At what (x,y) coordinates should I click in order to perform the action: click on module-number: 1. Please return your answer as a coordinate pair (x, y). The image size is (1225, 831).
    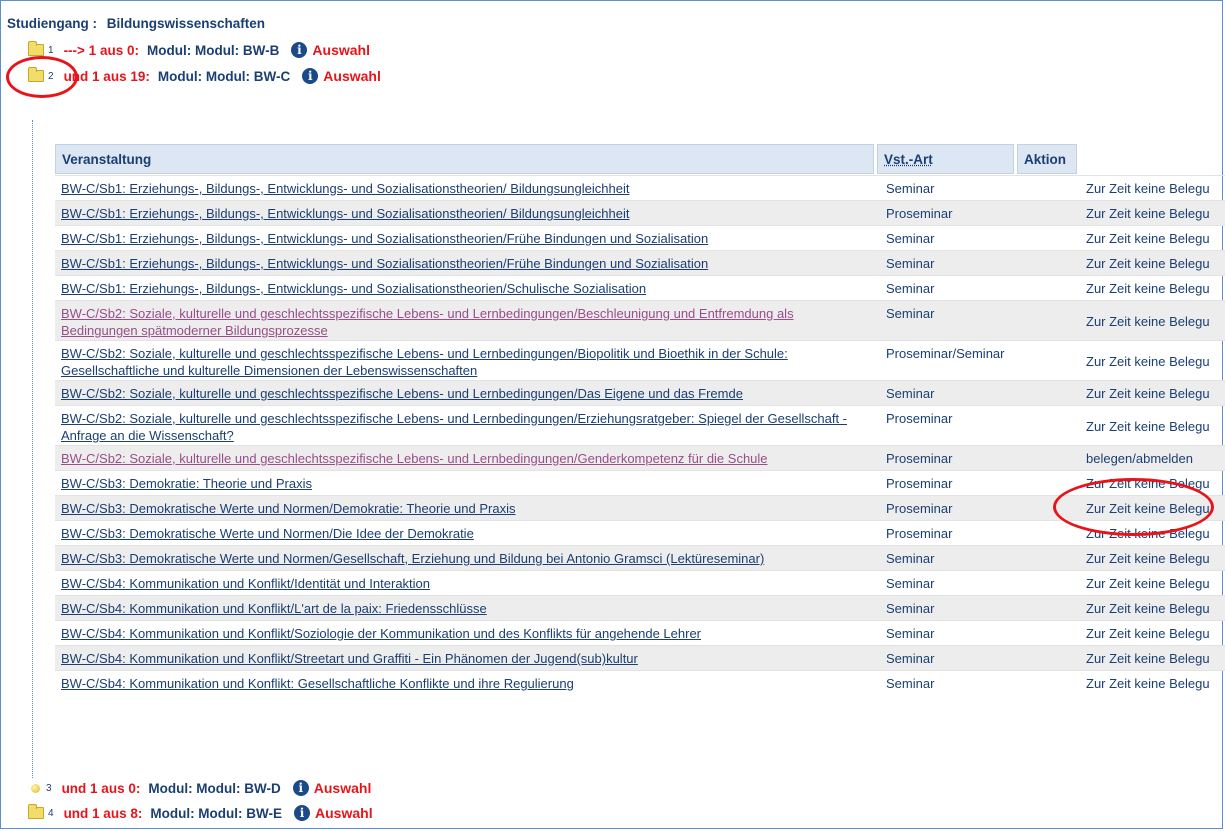
    Looking at the image, I should click on (51, 50).